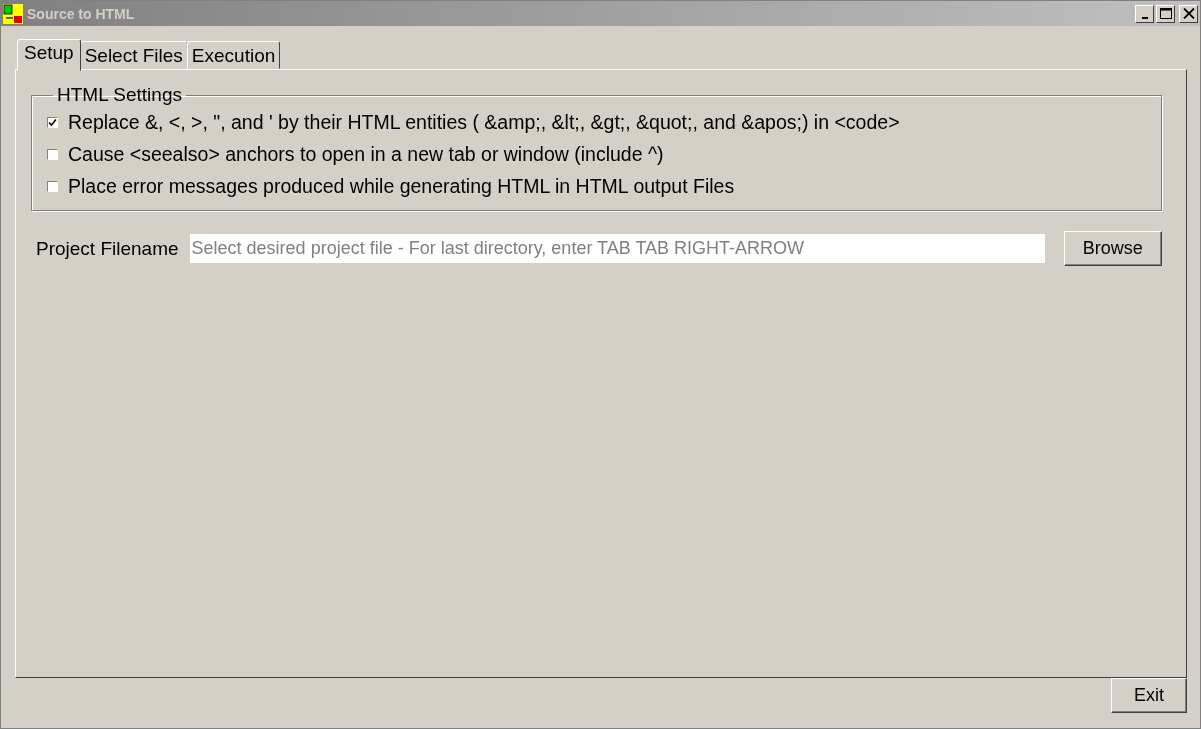 The height and width of the screenshot is (729, 1201). Describe the element at coordinates (617, 248) in the screenshot. I see `project-filename-field: Select desired project file - For last directory, enter TAB TAB RIGHT-ARROW` at that location.